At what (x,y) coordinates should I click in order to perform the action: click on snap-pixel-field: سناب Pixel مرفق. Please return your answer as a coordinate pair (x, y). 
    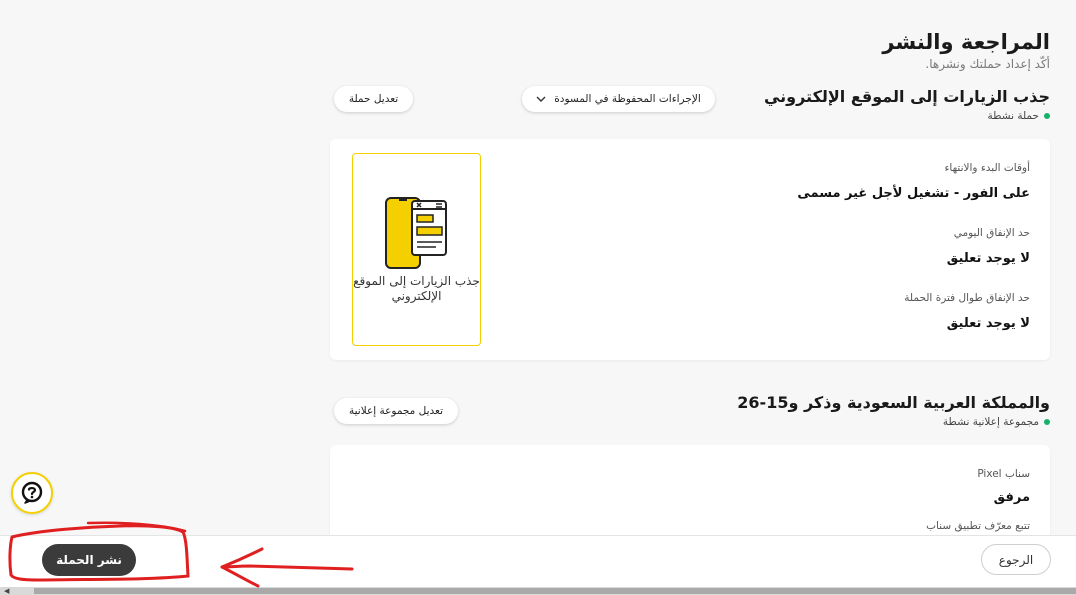
    Looking at the image, I should click on (1003, 487).